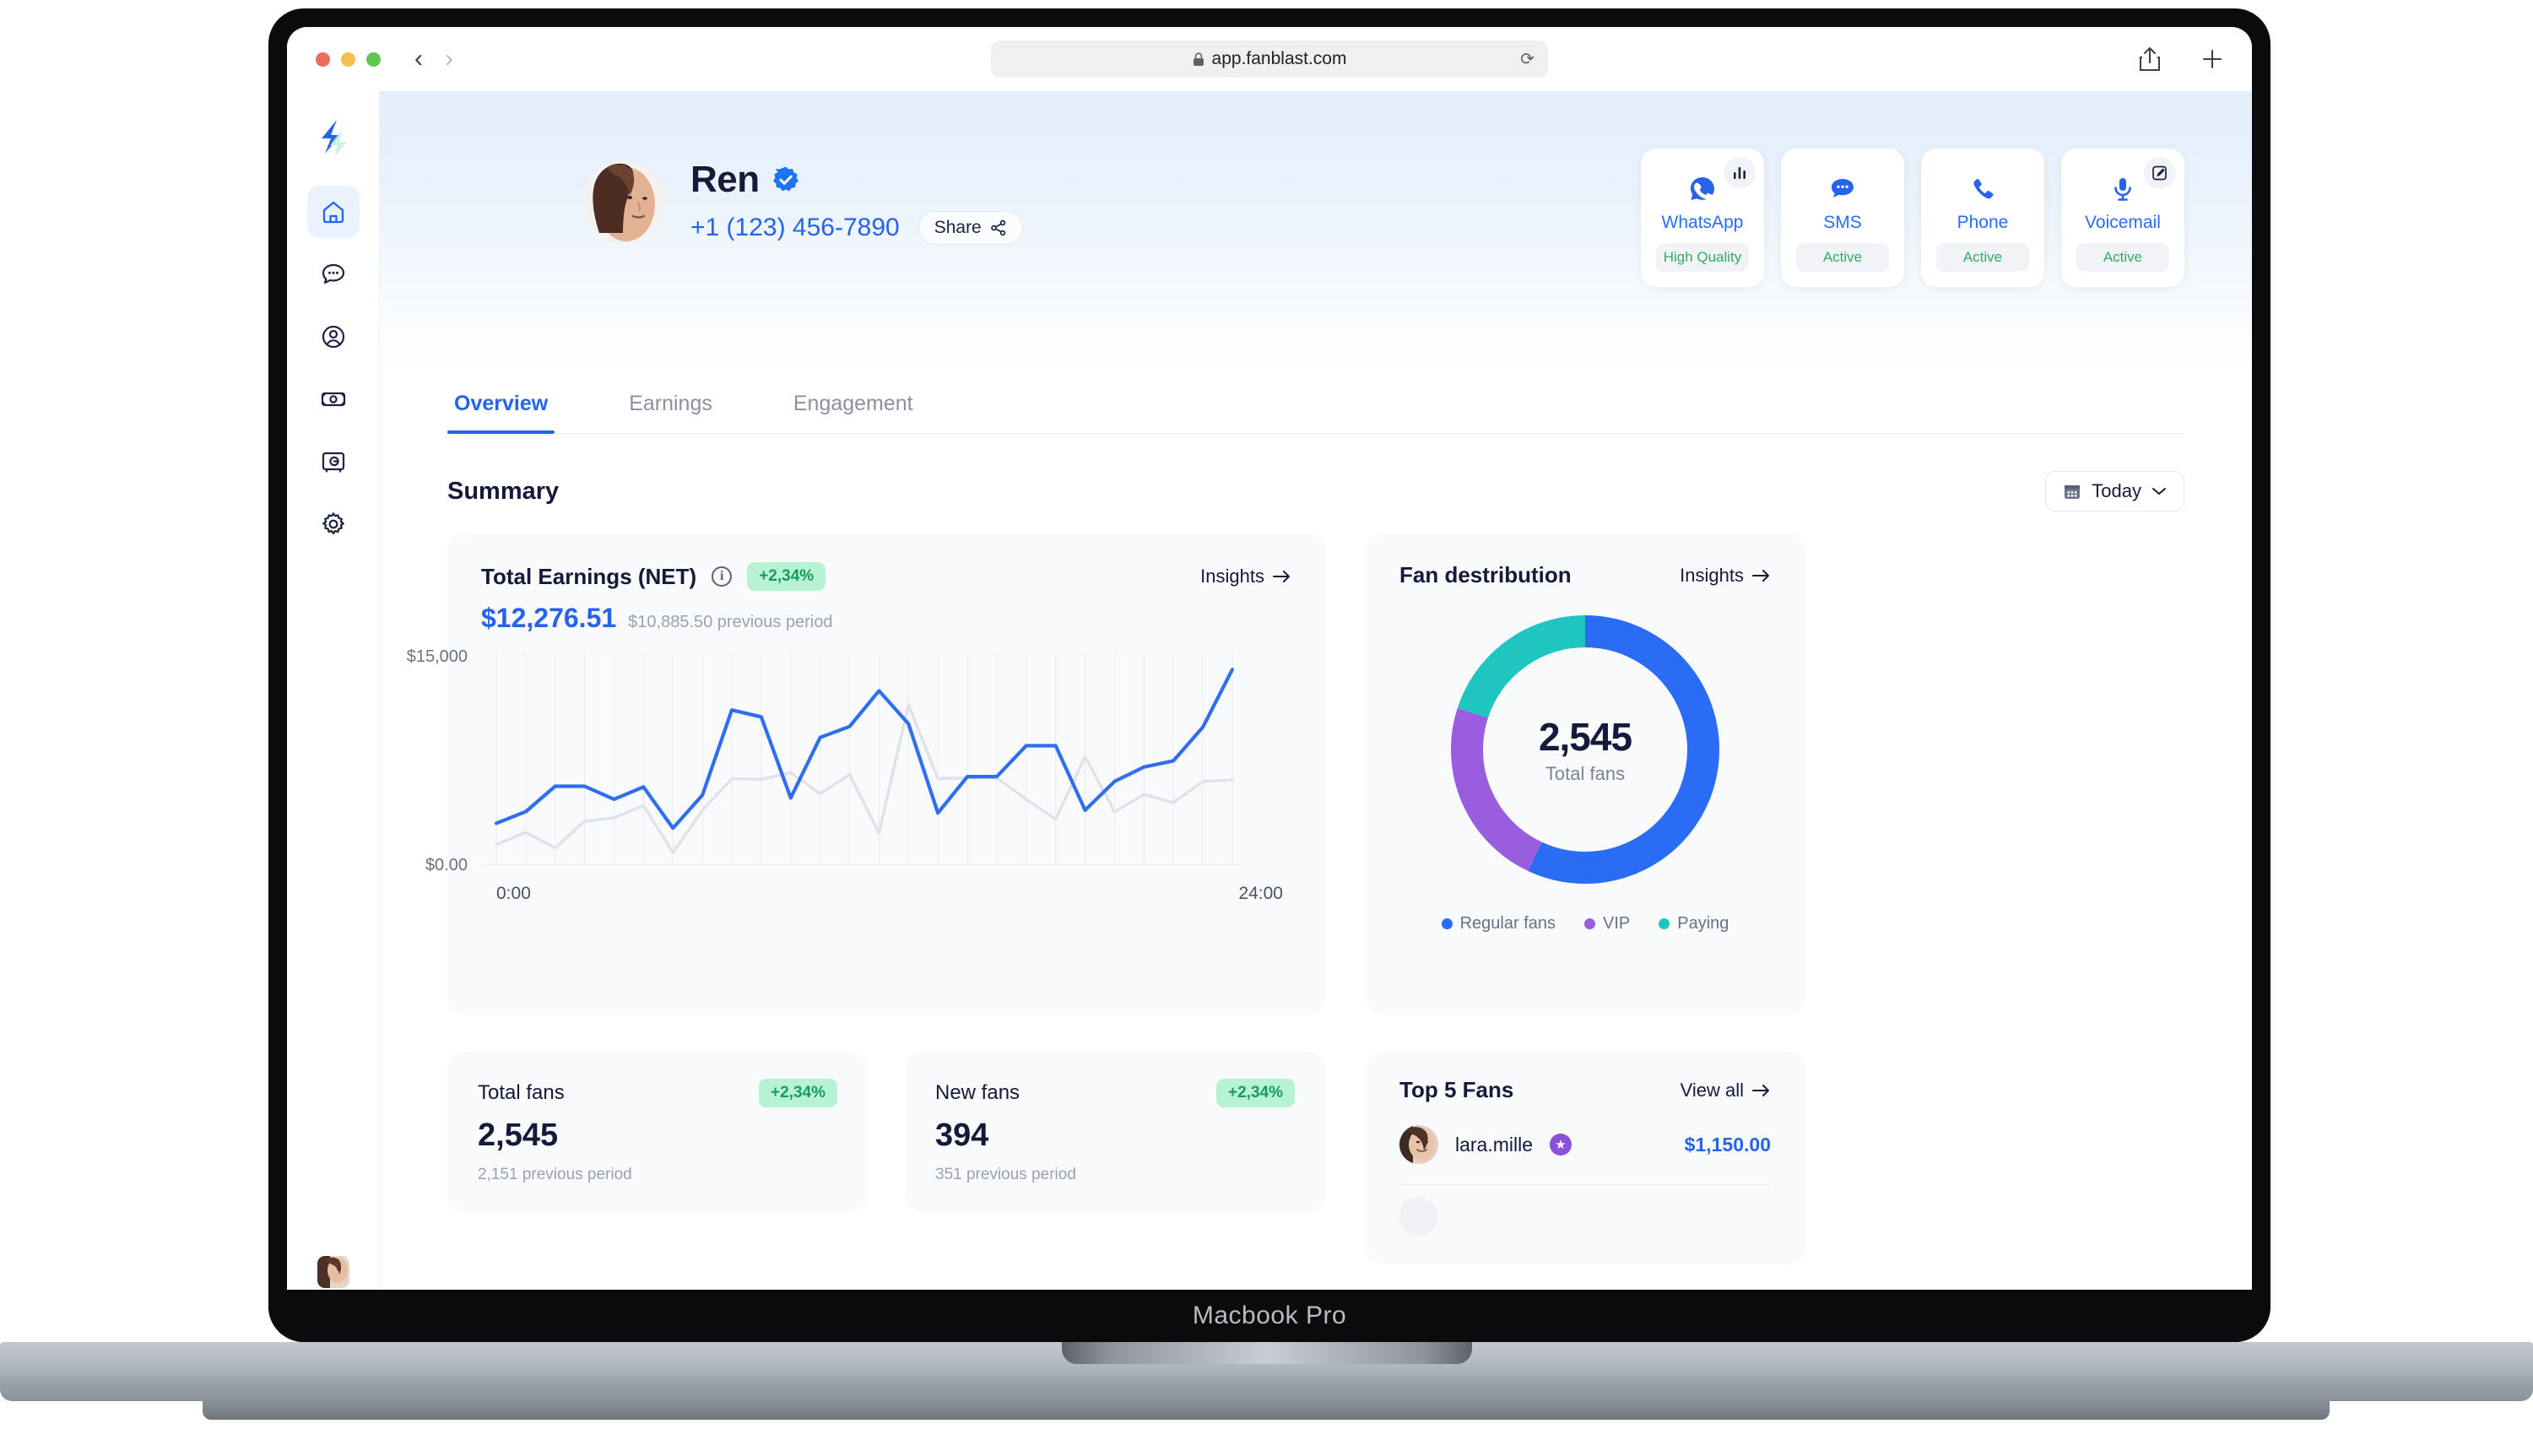 The width and height of the screenshot is (2533, 1456). Describe the element at coordinates (555, 1174) in the screenshot. I see `stat-previous: 2,151 previous period` at that location.